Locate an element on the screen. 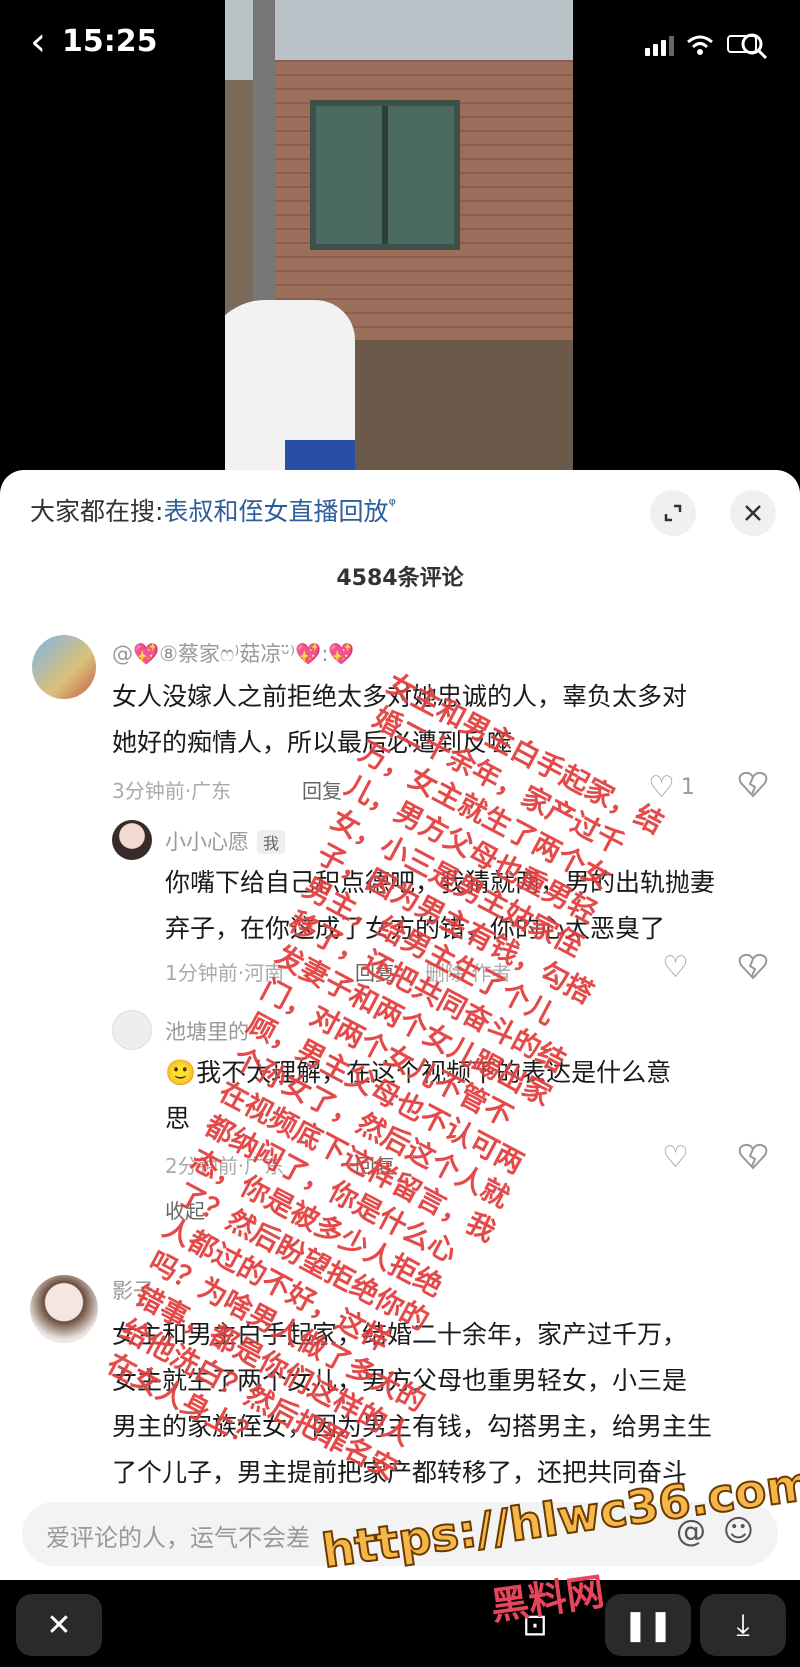 The height and width of the screenshot is (1667, 800). pause-icon: ❚❚ is located at coordinates (648, 1625).